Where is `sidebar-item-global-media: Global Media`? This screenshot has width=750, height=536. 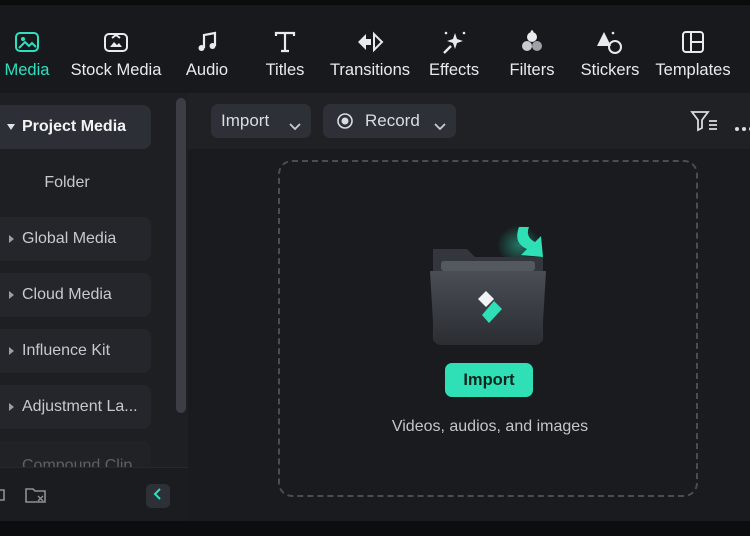 sidebar-item-global-media: Global Media is located at coordinates (75, 239).